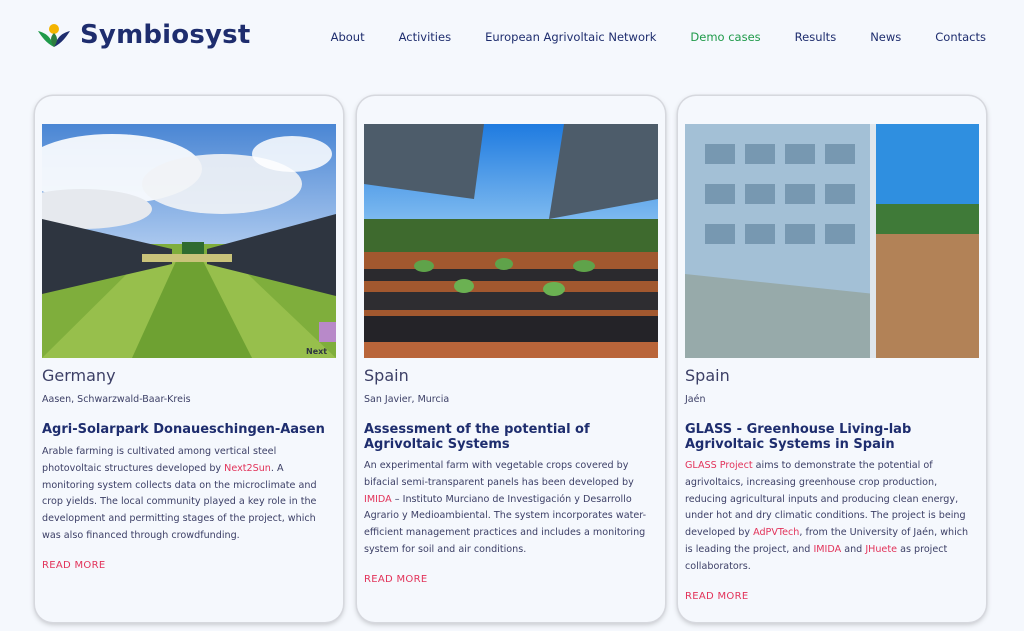 The height and width of the screenshot is (631, 1024). Describe the element at coordinates (316, 351) in the screenshot. I see `image-watermark: Next` at that location.